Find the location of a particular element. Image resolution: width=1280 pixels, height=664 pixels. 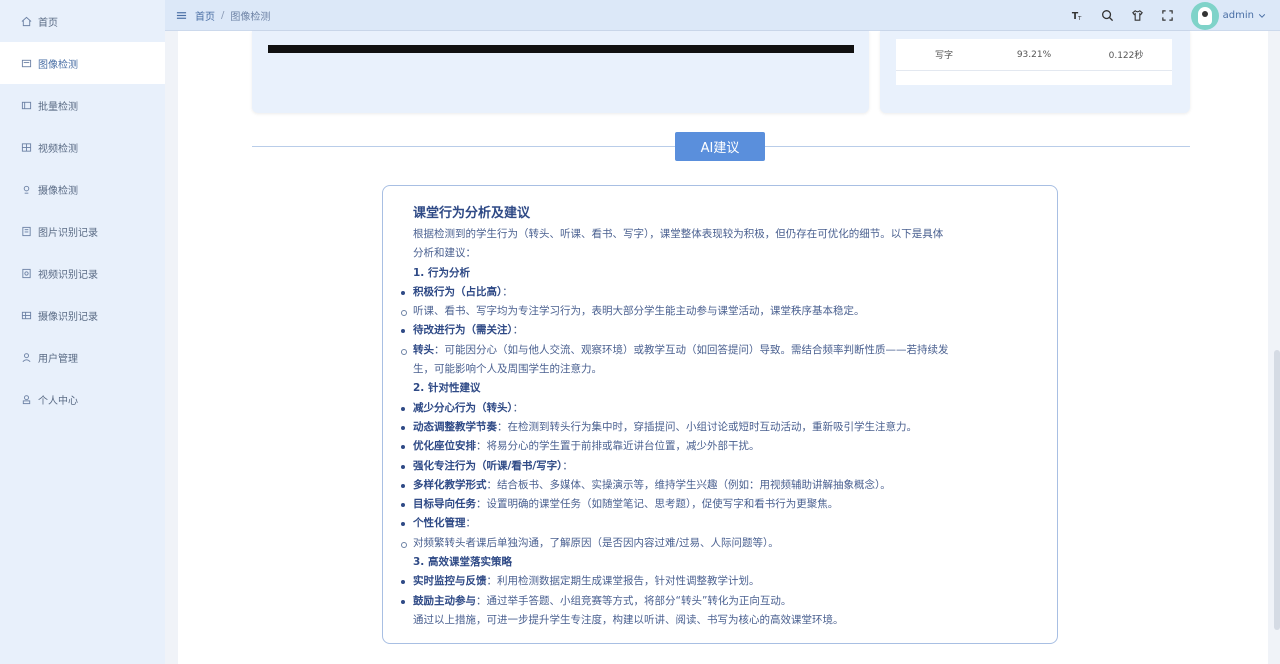

list-item: 减少分心行为（转头）： is located at coordinates (720, 408).